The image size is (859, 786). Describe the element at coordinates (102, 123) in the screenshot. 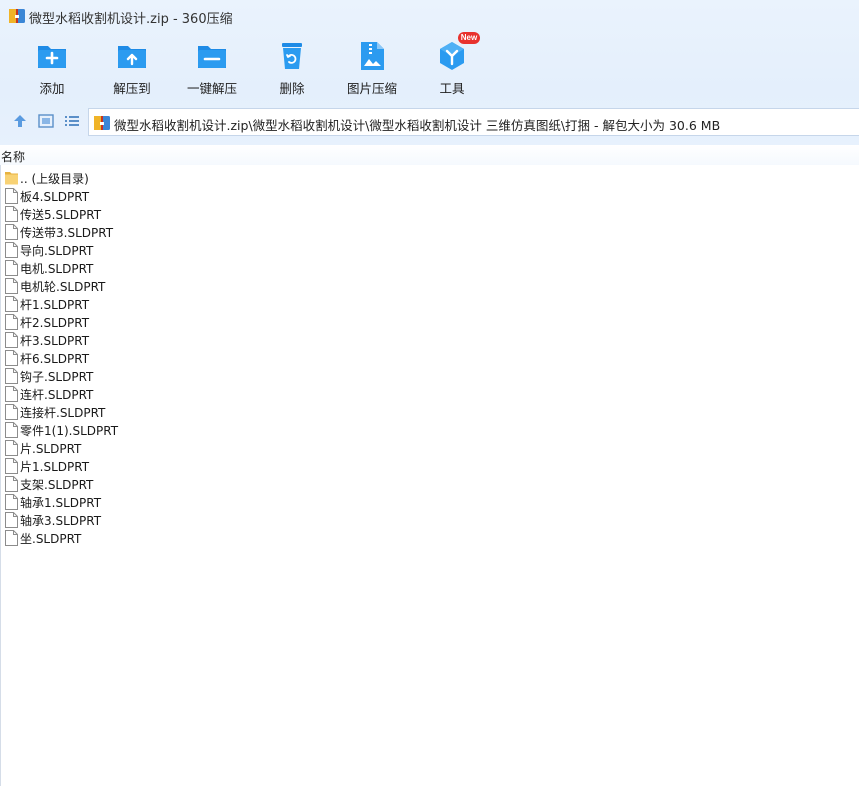

I see `archive-icon` at that location.